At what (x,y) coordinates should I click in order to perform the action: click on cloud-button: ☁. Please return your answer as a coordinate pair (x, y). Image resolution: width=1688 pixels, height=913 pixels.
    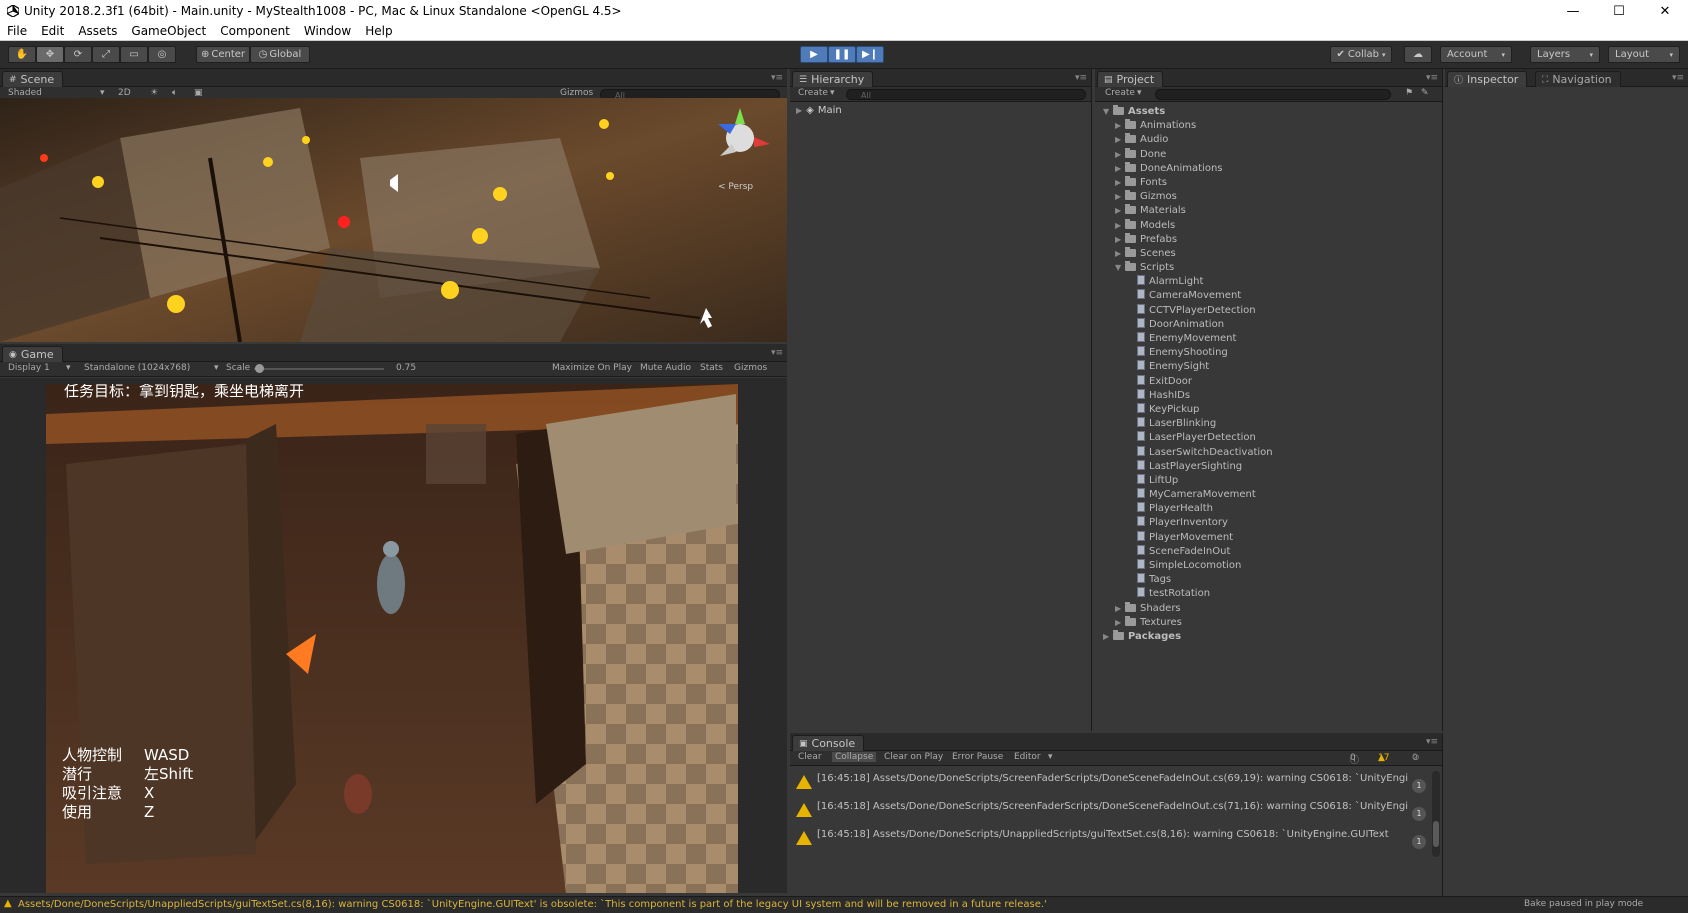
    Looking at the image, I should click on (1418, 54).